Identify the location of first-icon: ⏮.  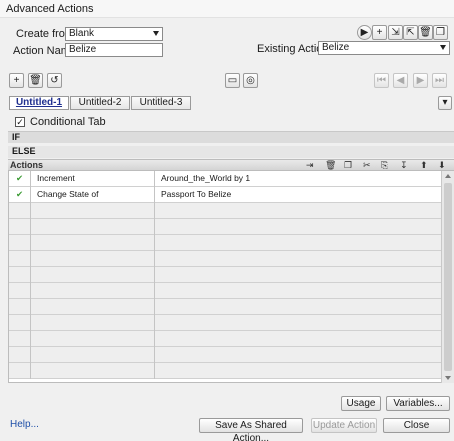
(381, 80).